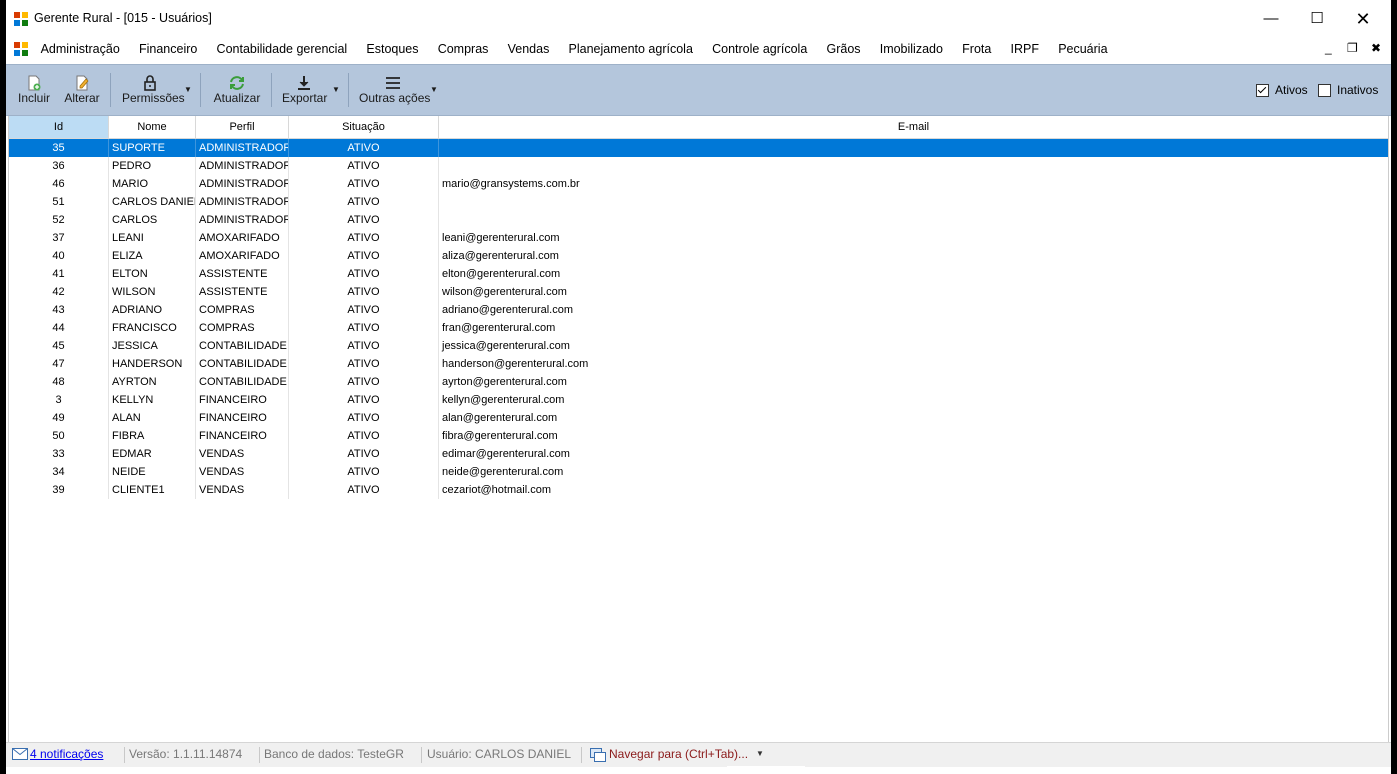  Describe the element at coordinates (59, 364) in the screenshot. I see `cell-id: 47` at that location.